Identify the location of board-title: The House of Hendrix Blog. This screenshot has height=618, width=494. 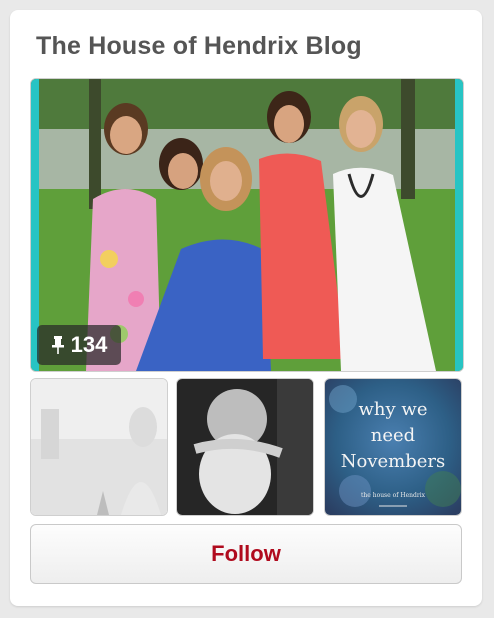
(199, 46).